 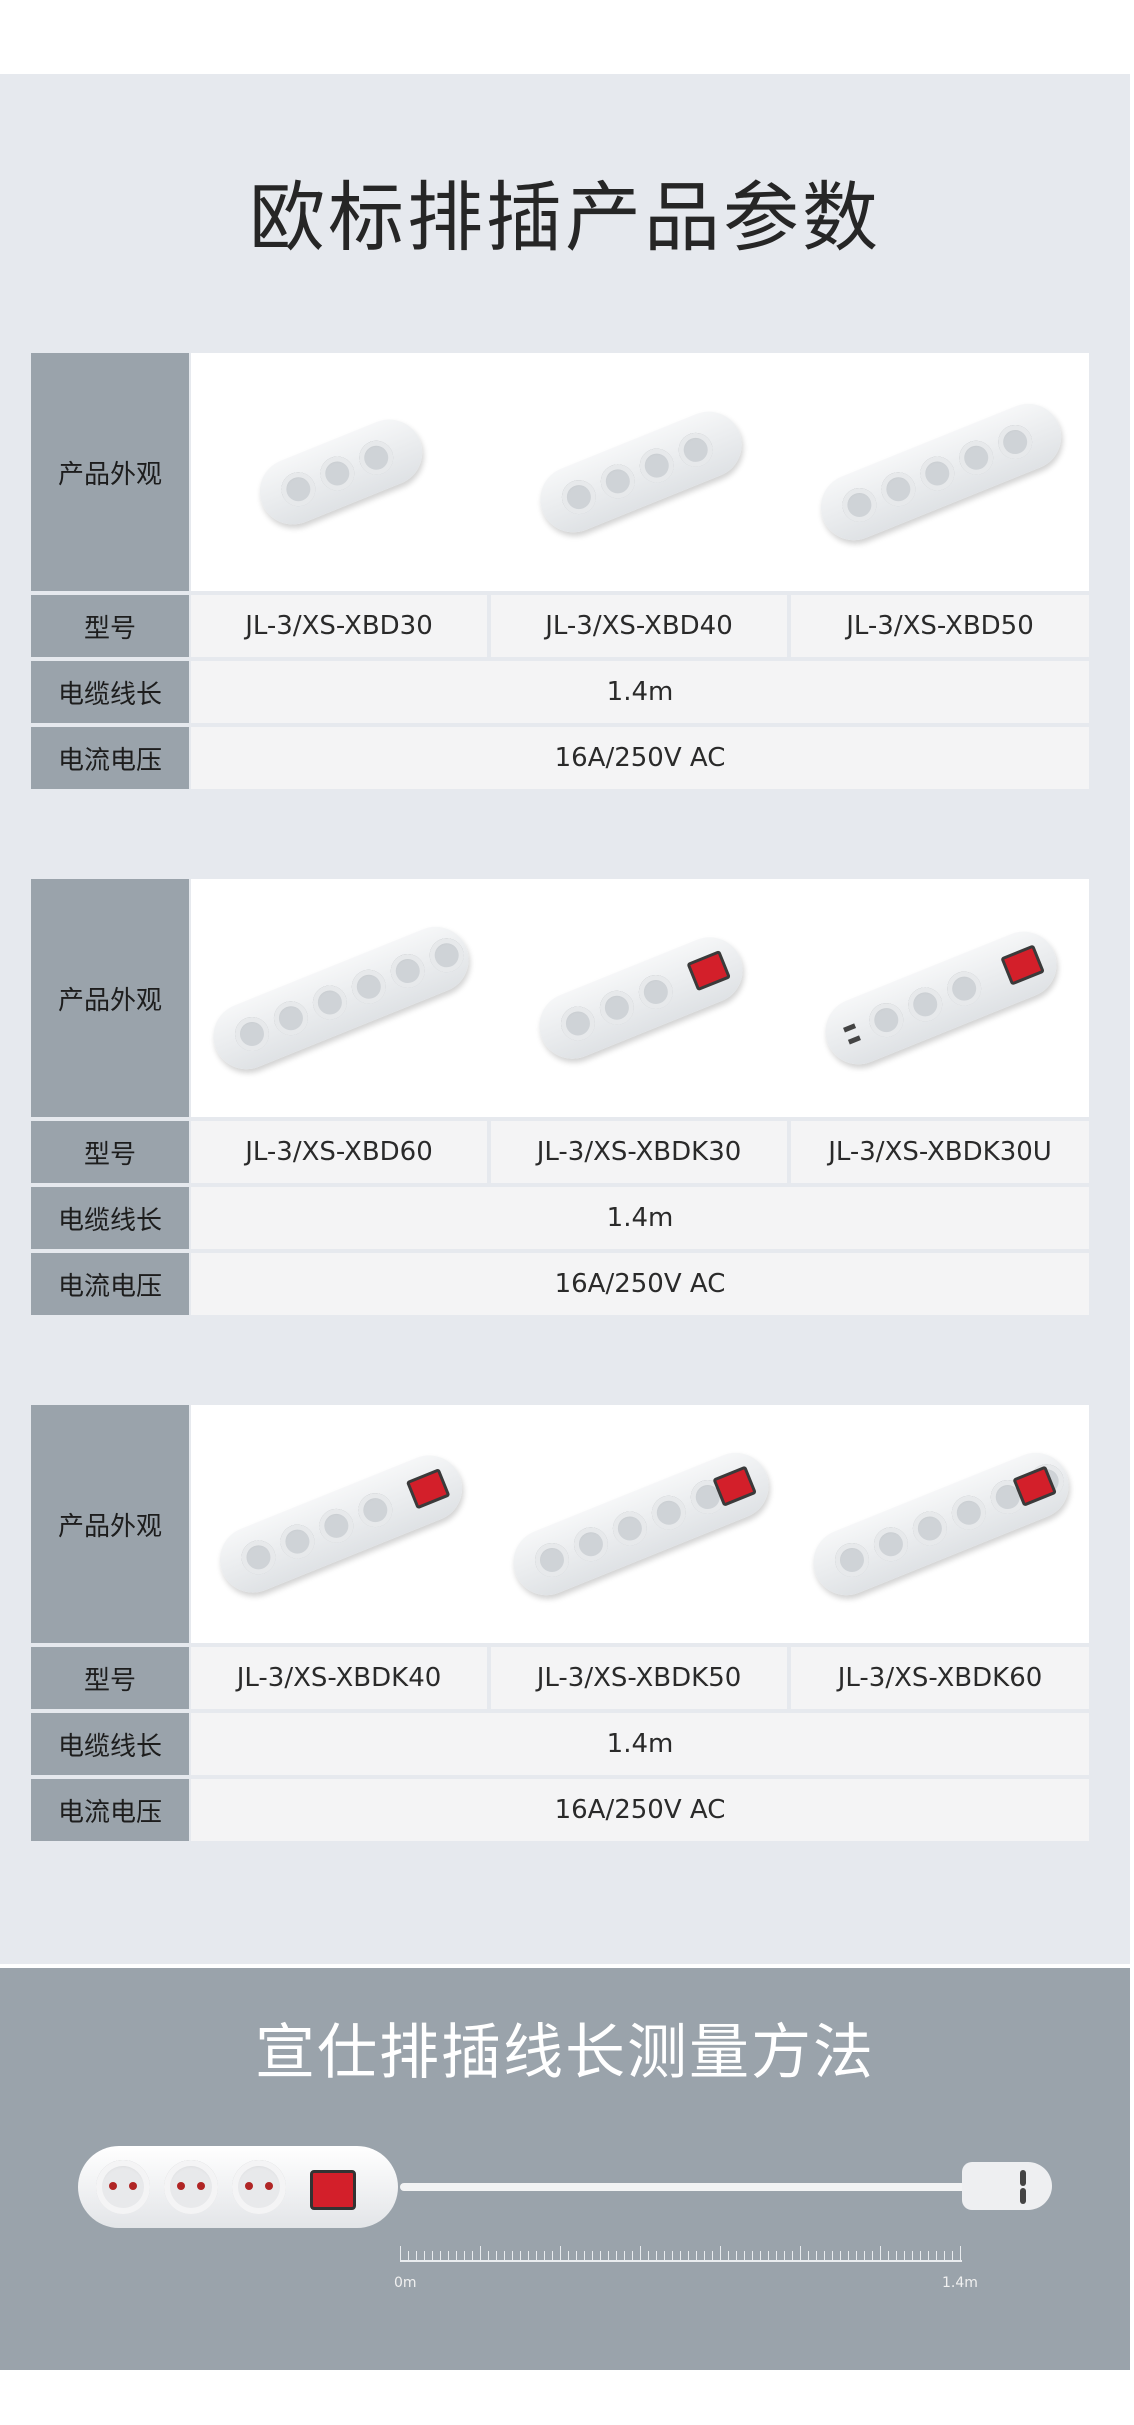 I want to click on product-images-row, so click(x=640, y=472).